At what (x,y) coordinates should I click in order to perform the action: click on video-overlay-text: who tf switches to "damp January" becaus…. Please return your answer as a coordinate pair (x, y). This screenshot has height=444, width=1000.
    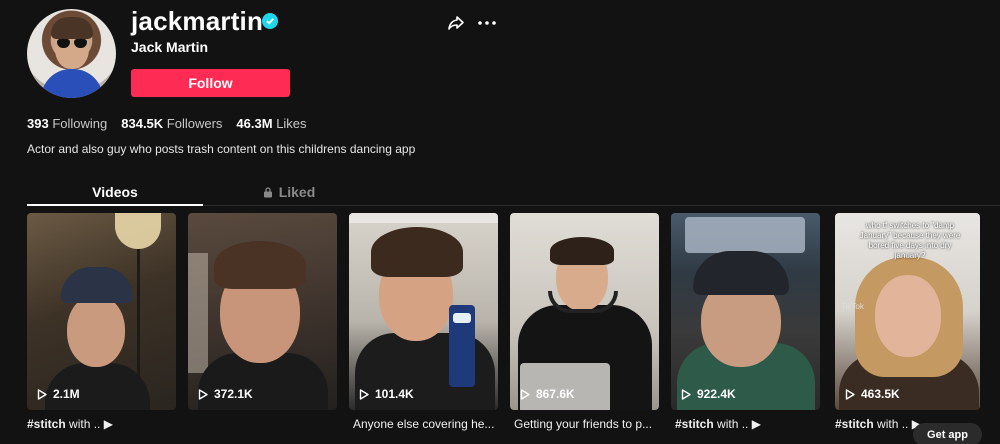
    Looking at the image, I should click on (910, 240).